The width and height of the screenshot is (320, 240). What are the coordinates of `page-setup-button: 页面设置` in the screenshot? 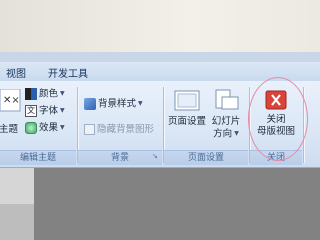 It's located at (187, 116).